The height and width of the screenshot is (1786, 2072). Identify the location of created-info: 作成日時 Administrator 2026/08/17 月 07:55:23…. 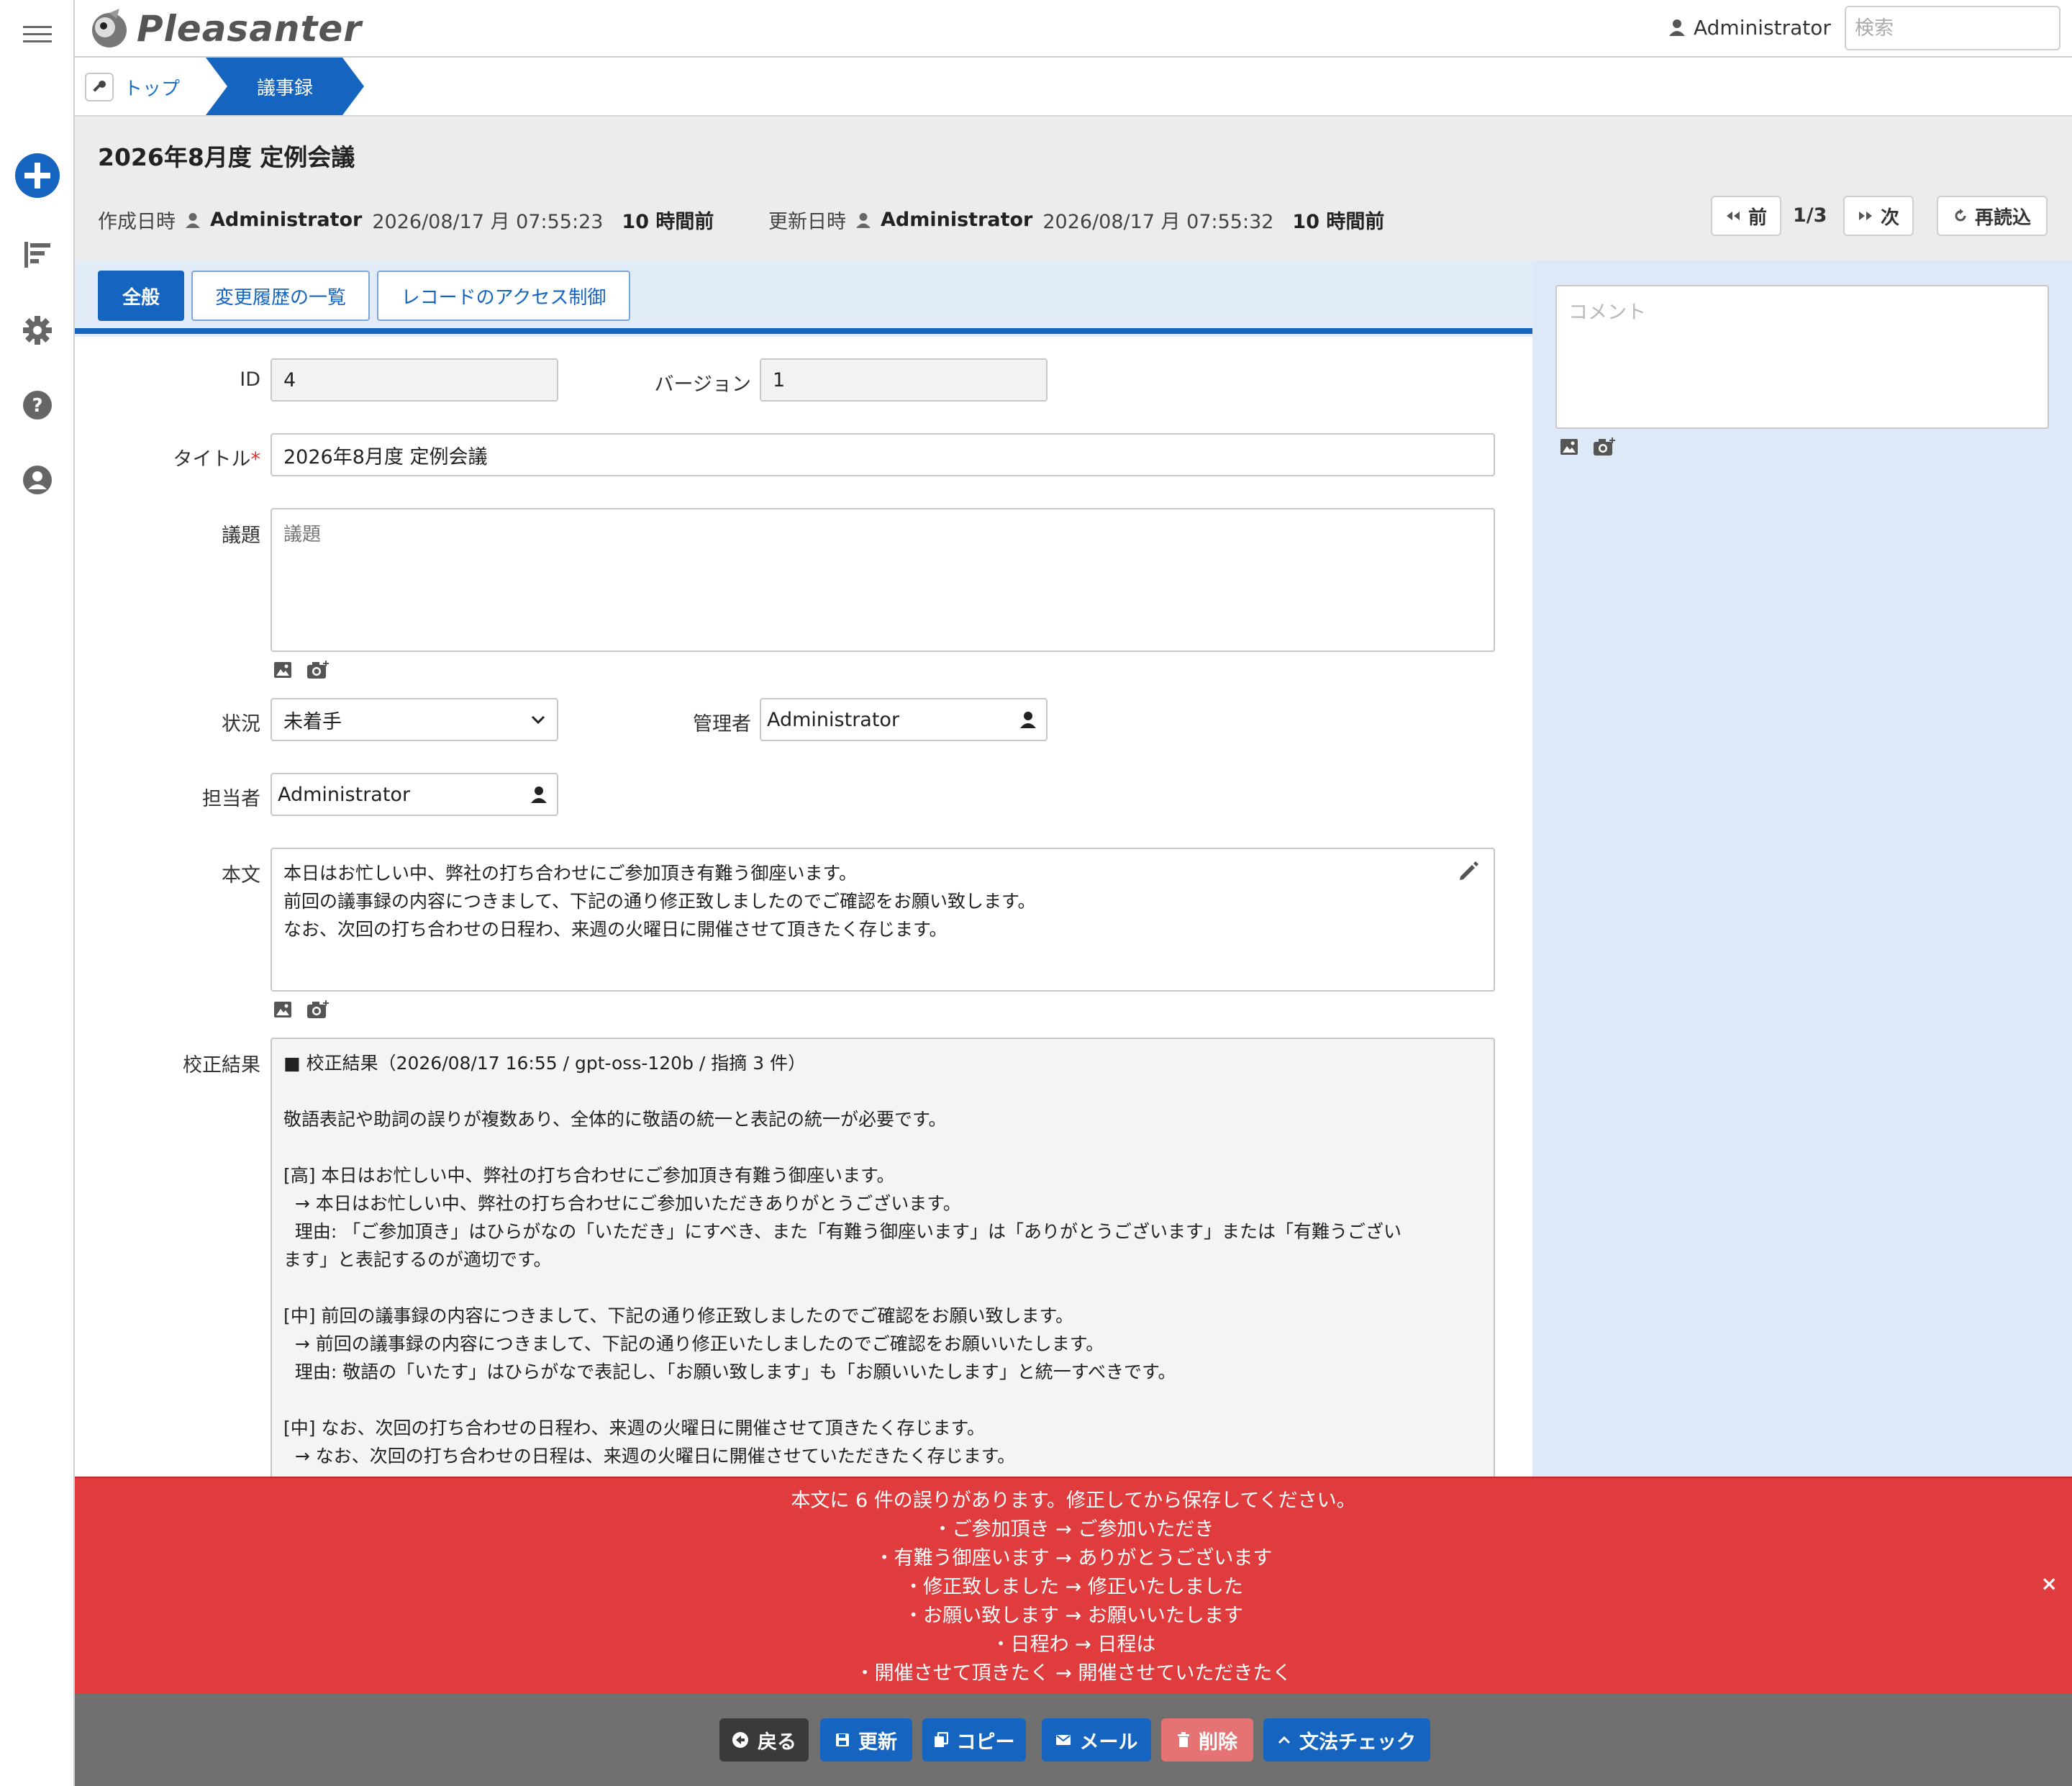
(406, 220).